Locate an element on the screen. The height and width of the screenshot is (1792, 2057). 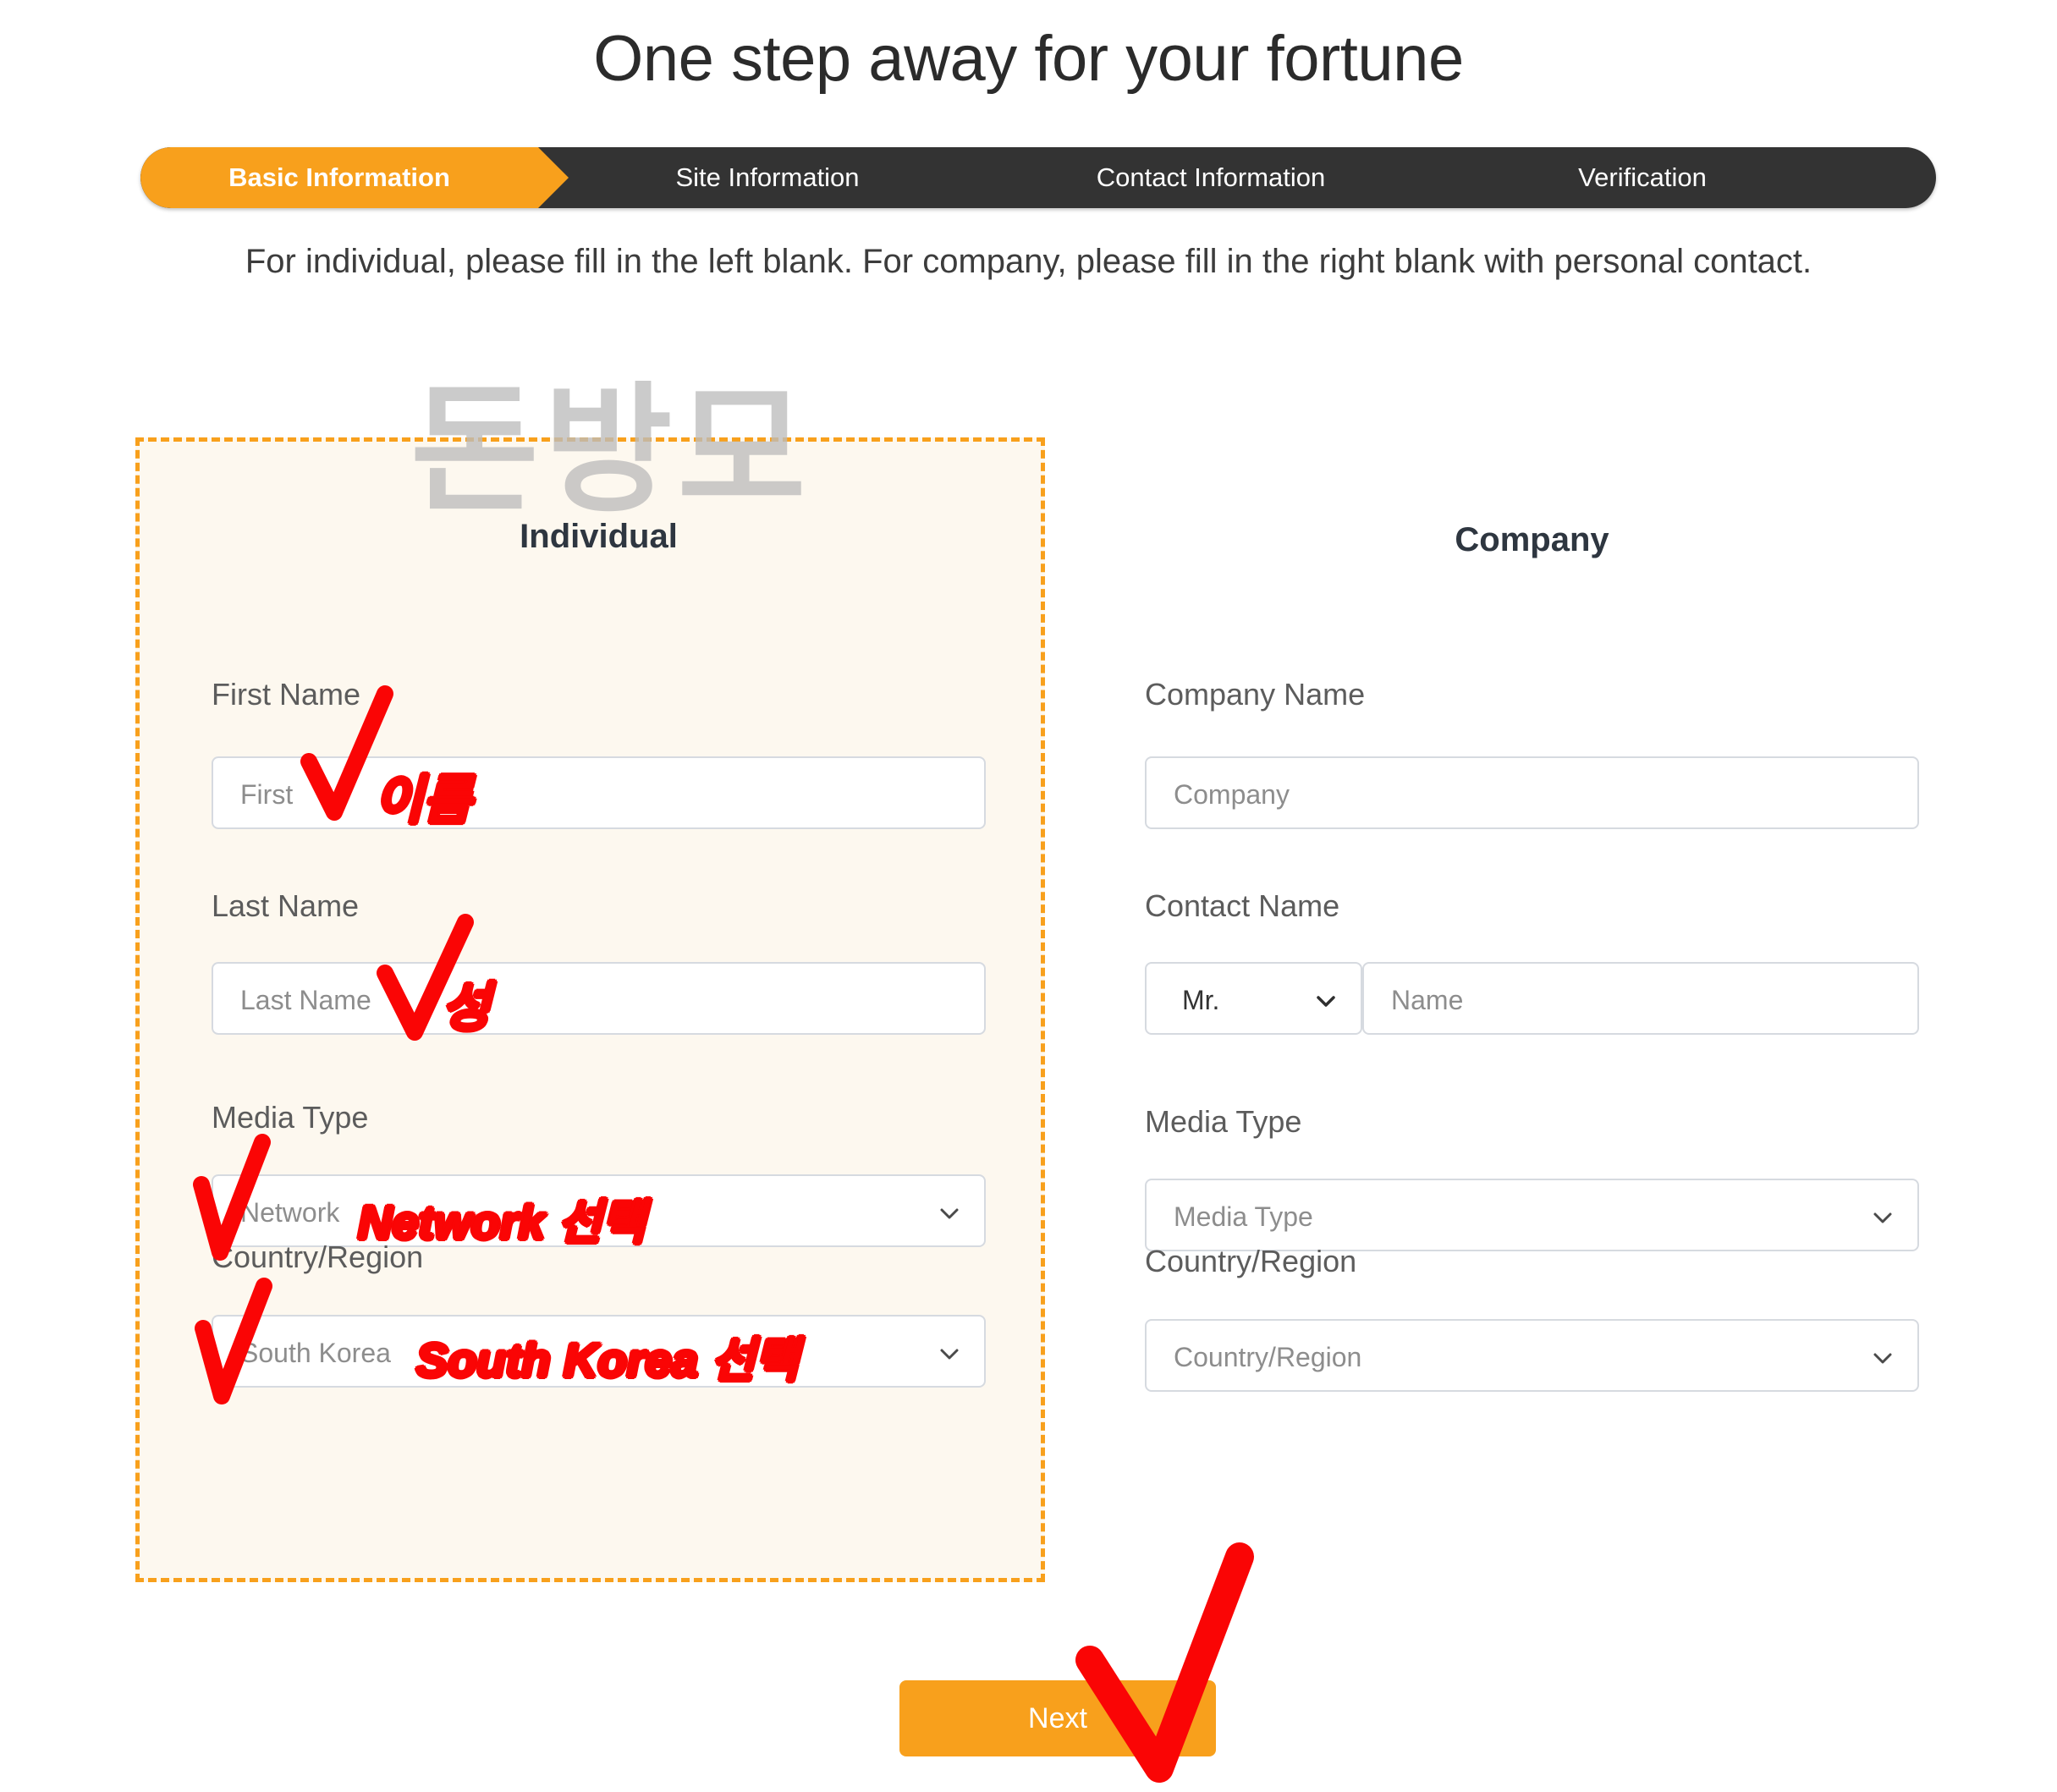
contact-name-label: Contact Name is located at coordinates (1242, 905).